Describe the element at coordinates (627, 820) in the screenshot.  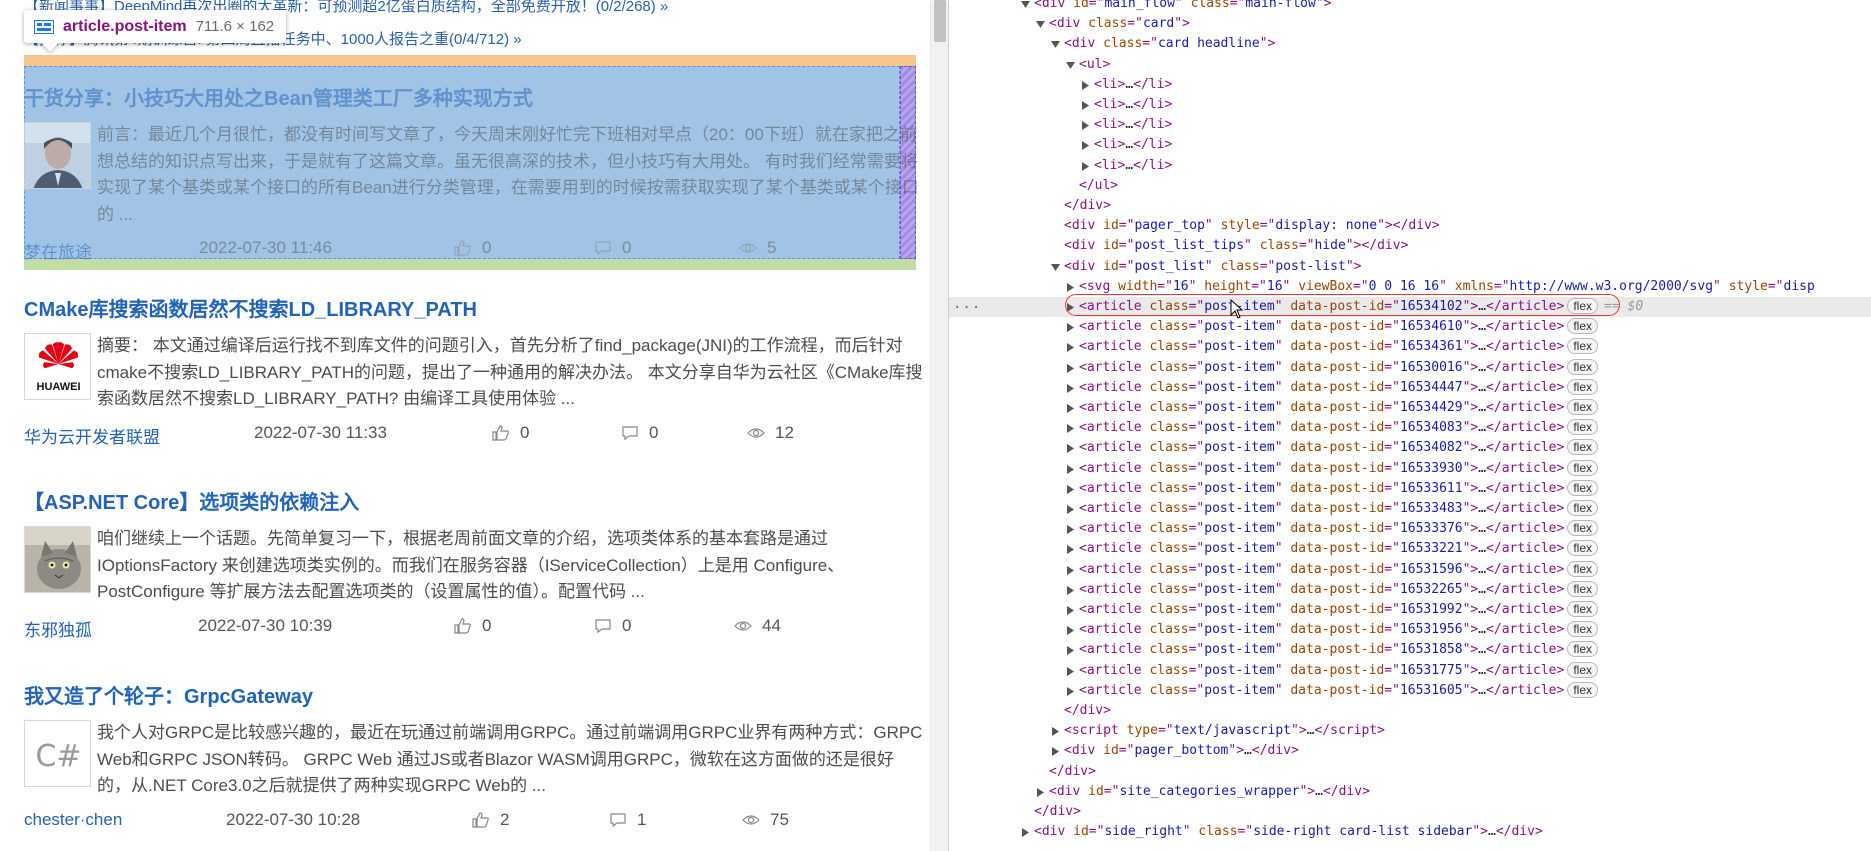
I see `comment-count: 1` at that location.